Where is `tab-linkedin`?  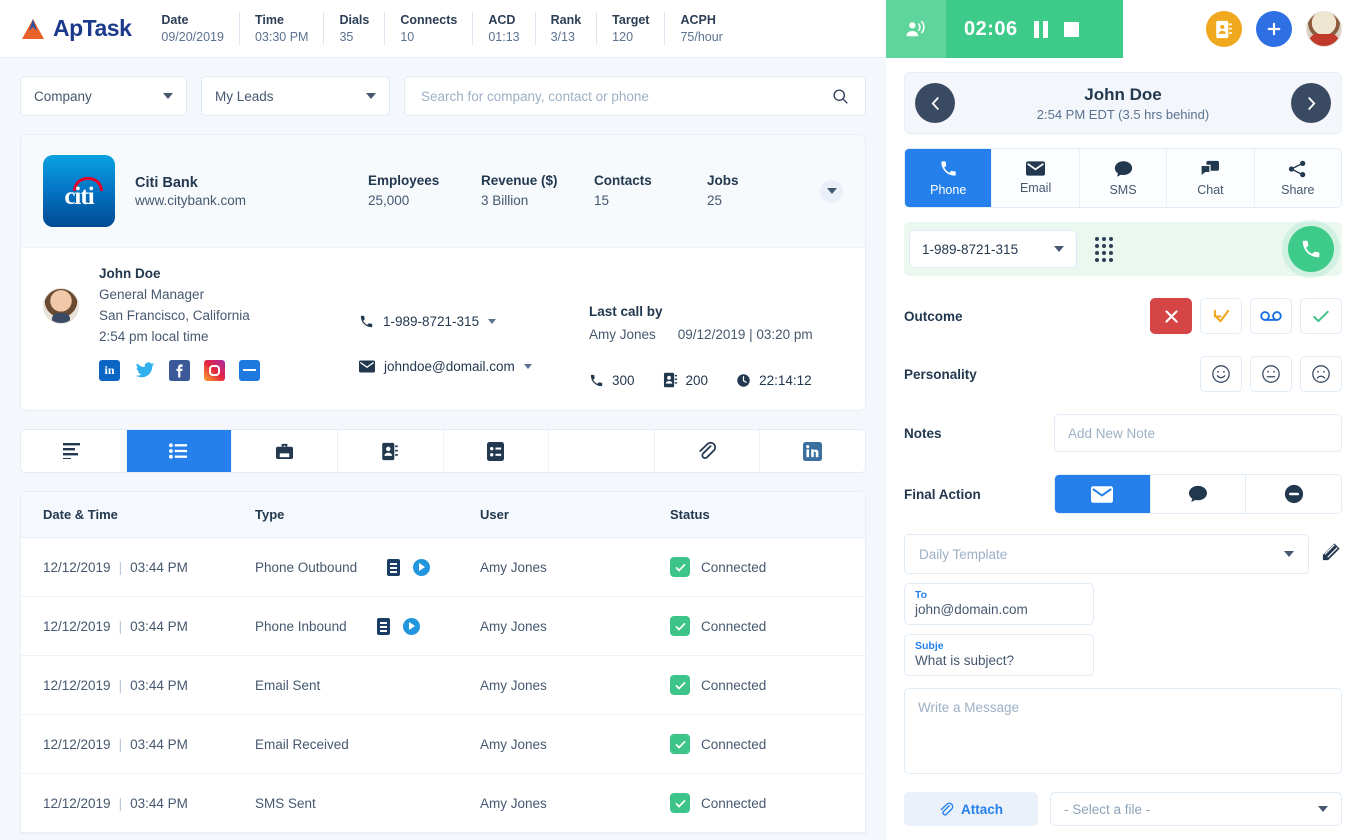 tab-linkedin is located at coordinates (812, 451).